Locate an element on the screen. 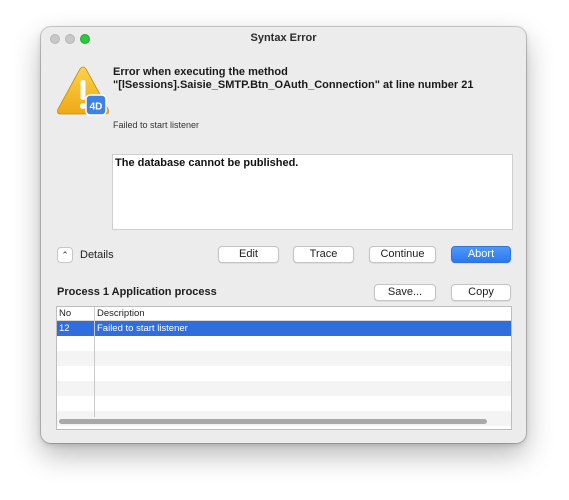  row-description: Failed to start listener is located at coordinates (142, 328).